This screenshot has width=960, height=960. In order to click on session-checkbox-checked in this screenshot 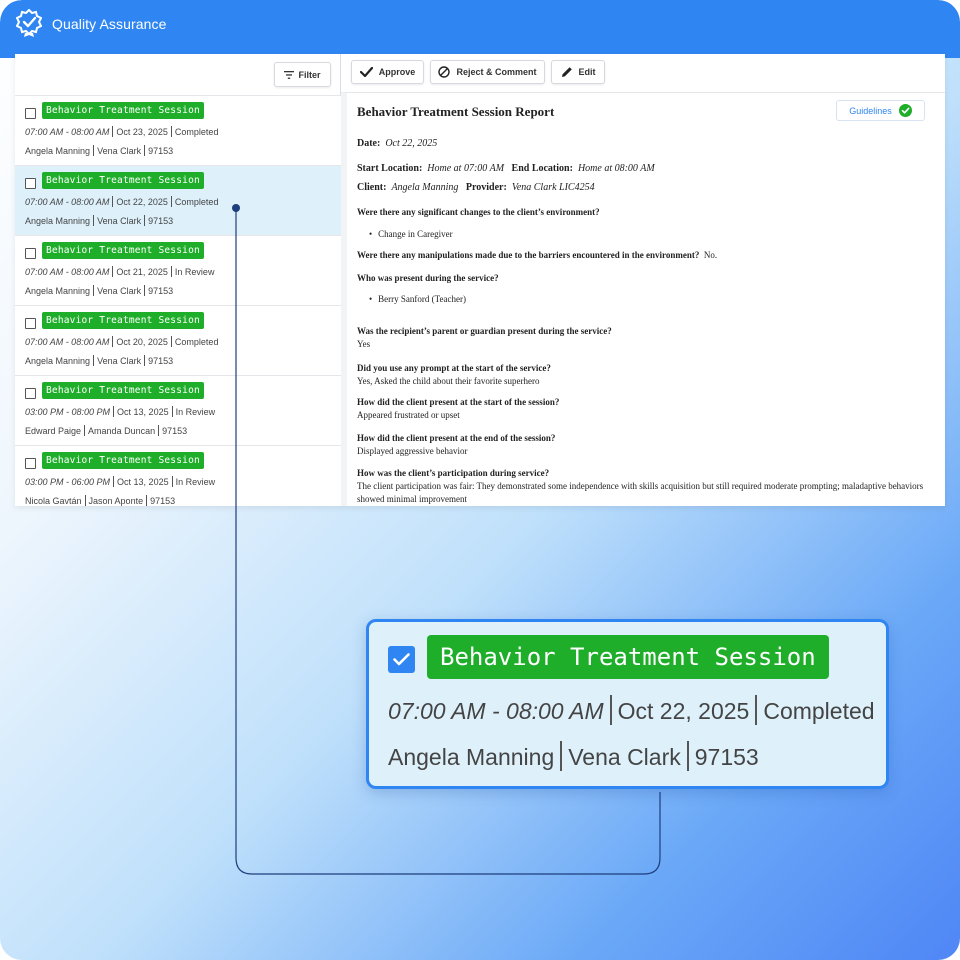, I will do `click(401, 659)`.